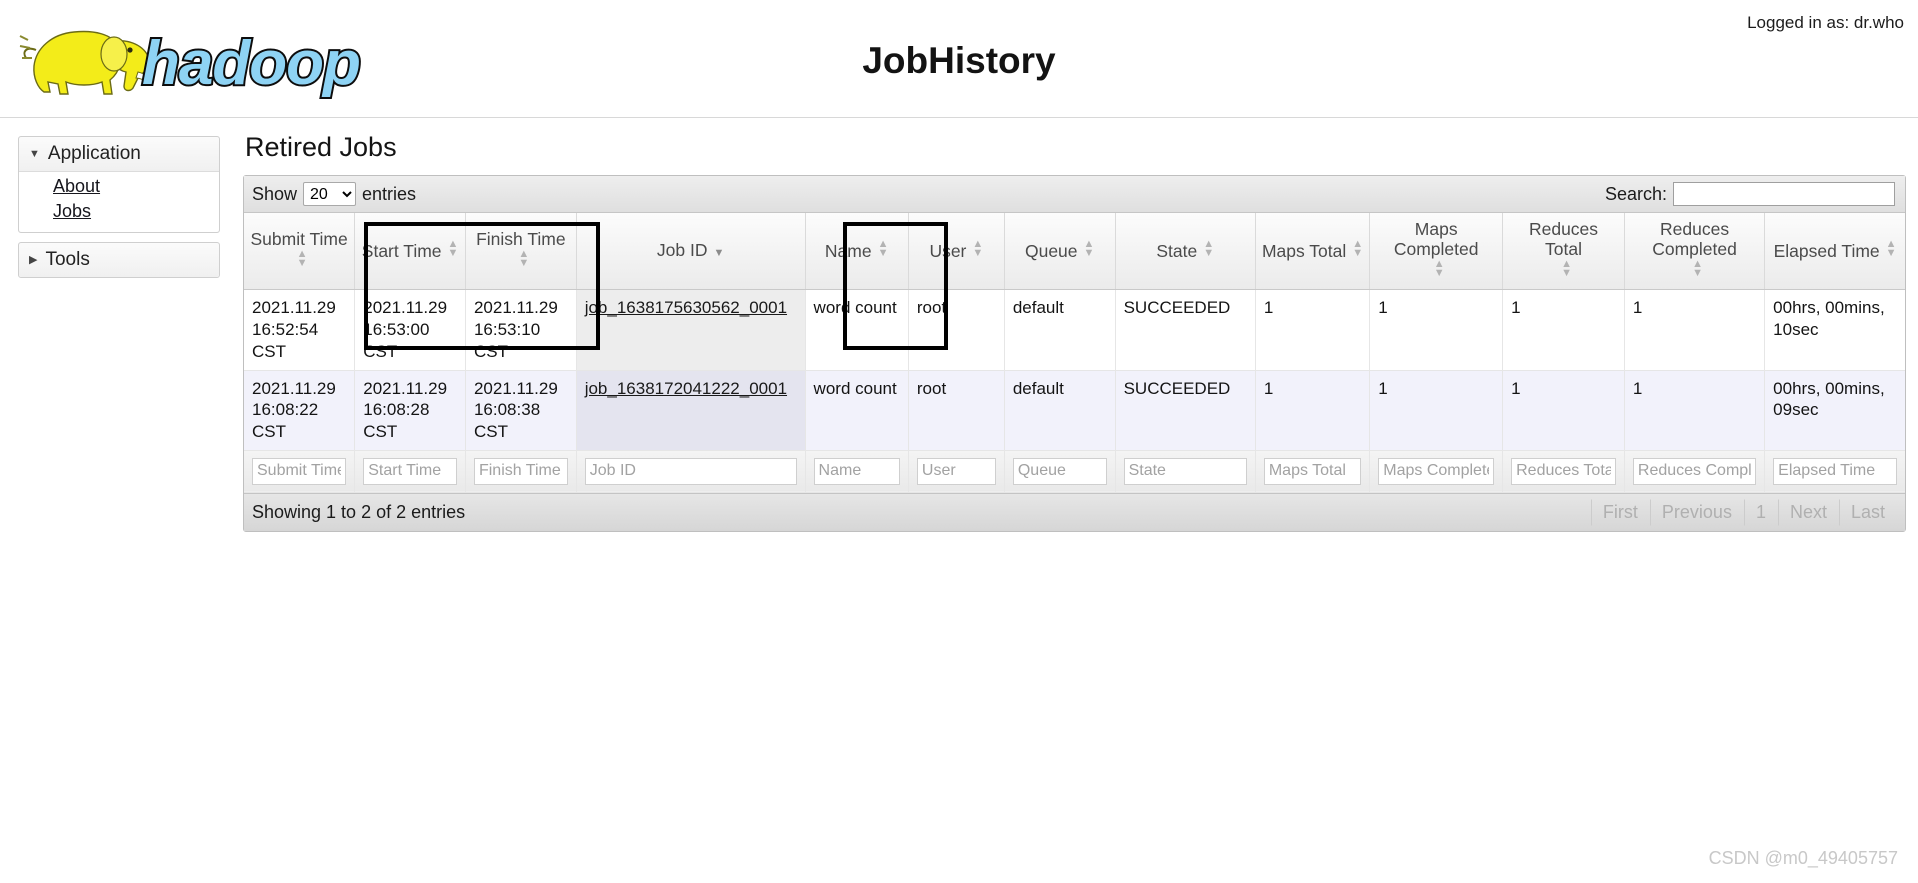 The image size is (1918, 883). I want to click on filter-input-submit-time, so click(299, 471).